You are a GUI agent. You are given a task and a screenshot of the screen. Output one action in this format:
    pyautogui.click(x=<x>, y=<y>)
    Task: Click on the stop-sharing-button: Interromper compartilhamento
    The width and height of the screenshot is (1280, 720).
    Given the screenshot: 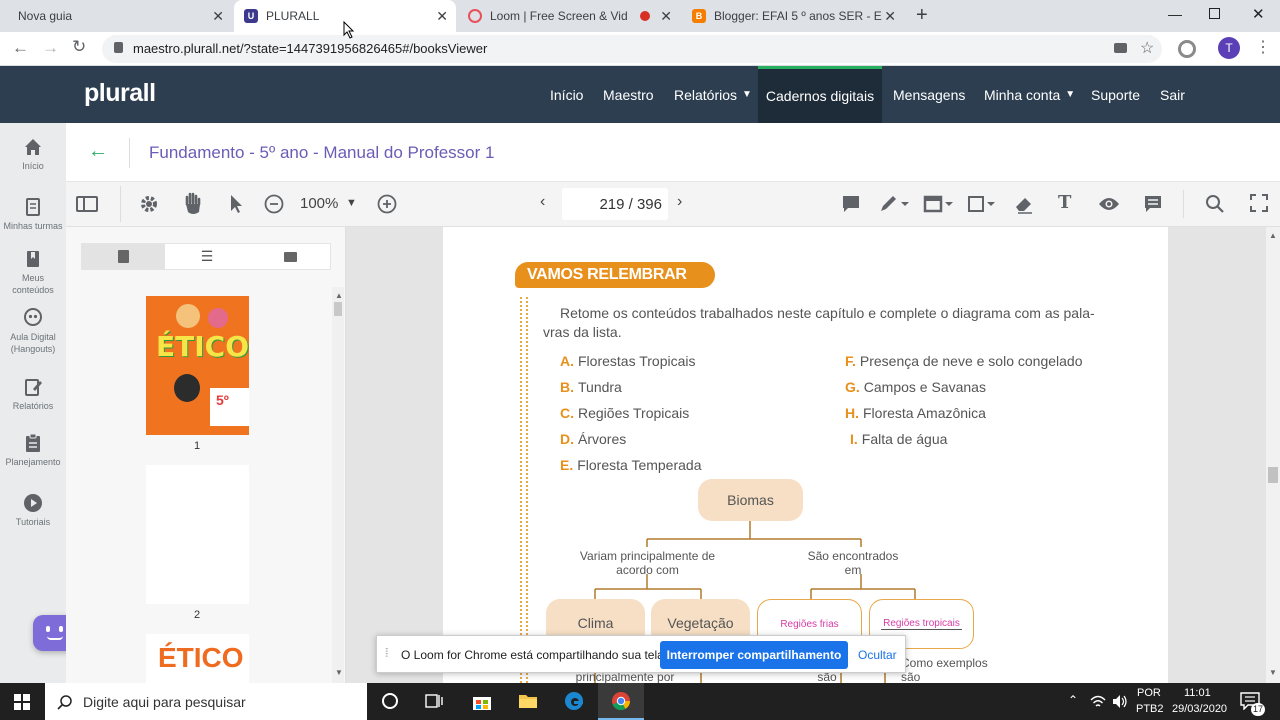 What is the action you would take?
    pyautogui.click(x=754, y=655)
    